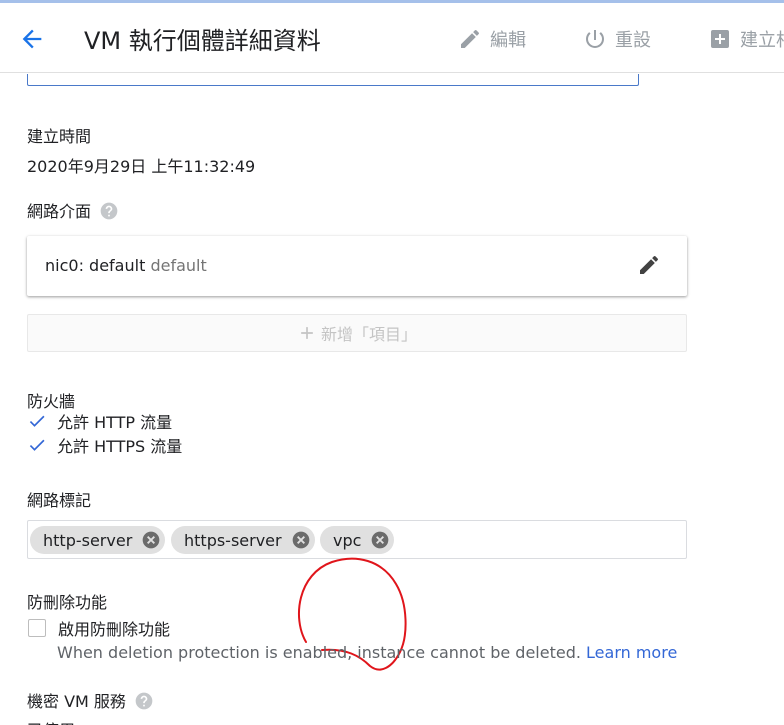 The width and height of the screenshot is (784, 725). I want to click on allow-http-label: 允許 HTTP 流量, so click(115, 422).